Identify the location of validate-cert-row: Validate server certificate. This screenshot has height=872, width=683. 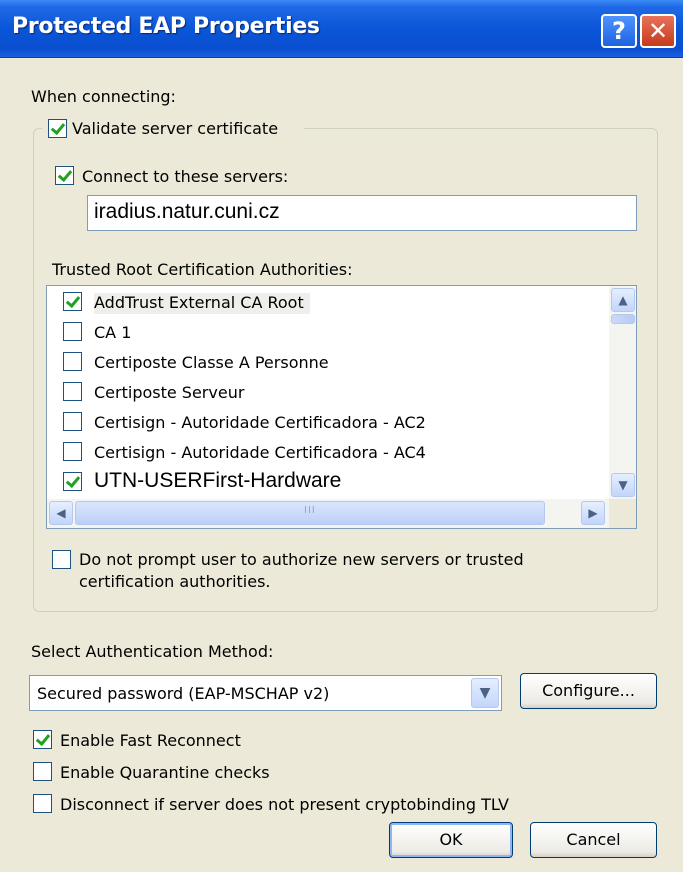
(173, 129).